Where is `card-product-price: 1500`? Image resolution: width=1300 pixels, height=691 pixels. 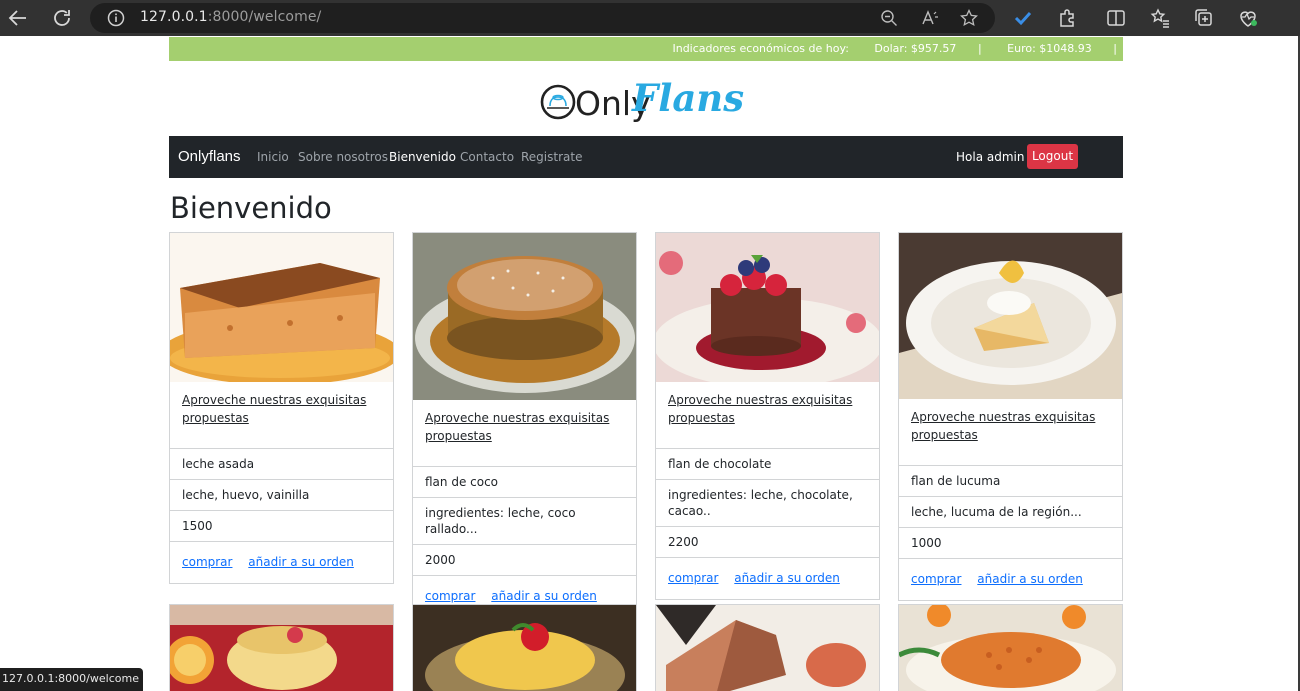
card-product-price: 1500 is located at coordinates (281, 525).